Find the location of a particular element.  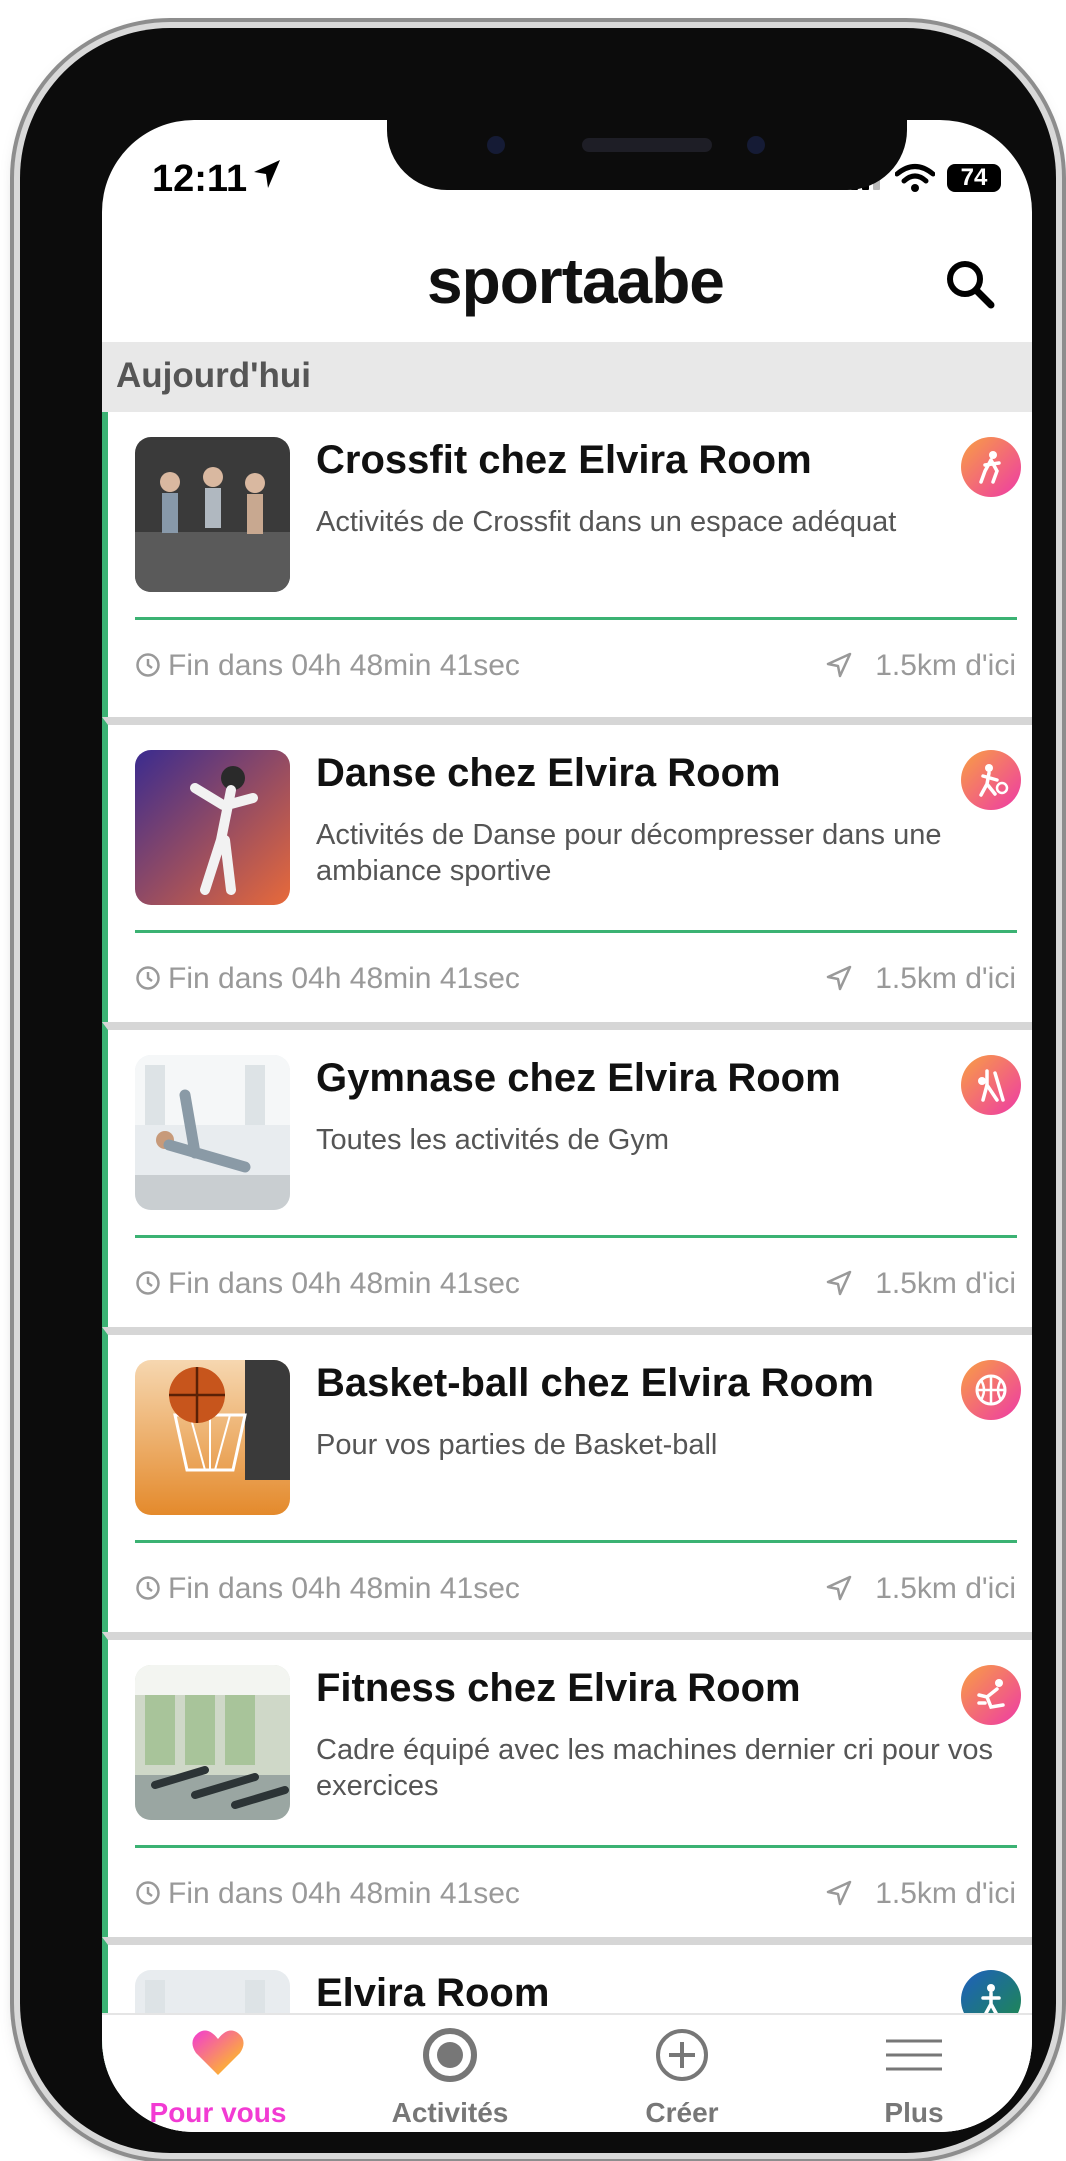

activity-description: Pour vos parties de Basket-ball is located at coordinates (517, 1445).